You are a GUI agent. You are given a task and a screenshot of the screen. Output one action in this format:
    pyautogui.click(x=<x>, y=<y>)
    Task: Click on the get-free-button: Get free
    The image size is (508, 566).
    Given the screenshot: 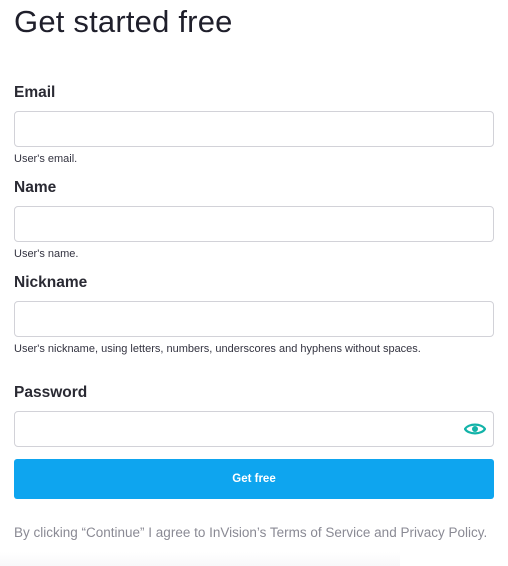 What is the action you would take?
    pyautogui.click(x=254, y=479)
    